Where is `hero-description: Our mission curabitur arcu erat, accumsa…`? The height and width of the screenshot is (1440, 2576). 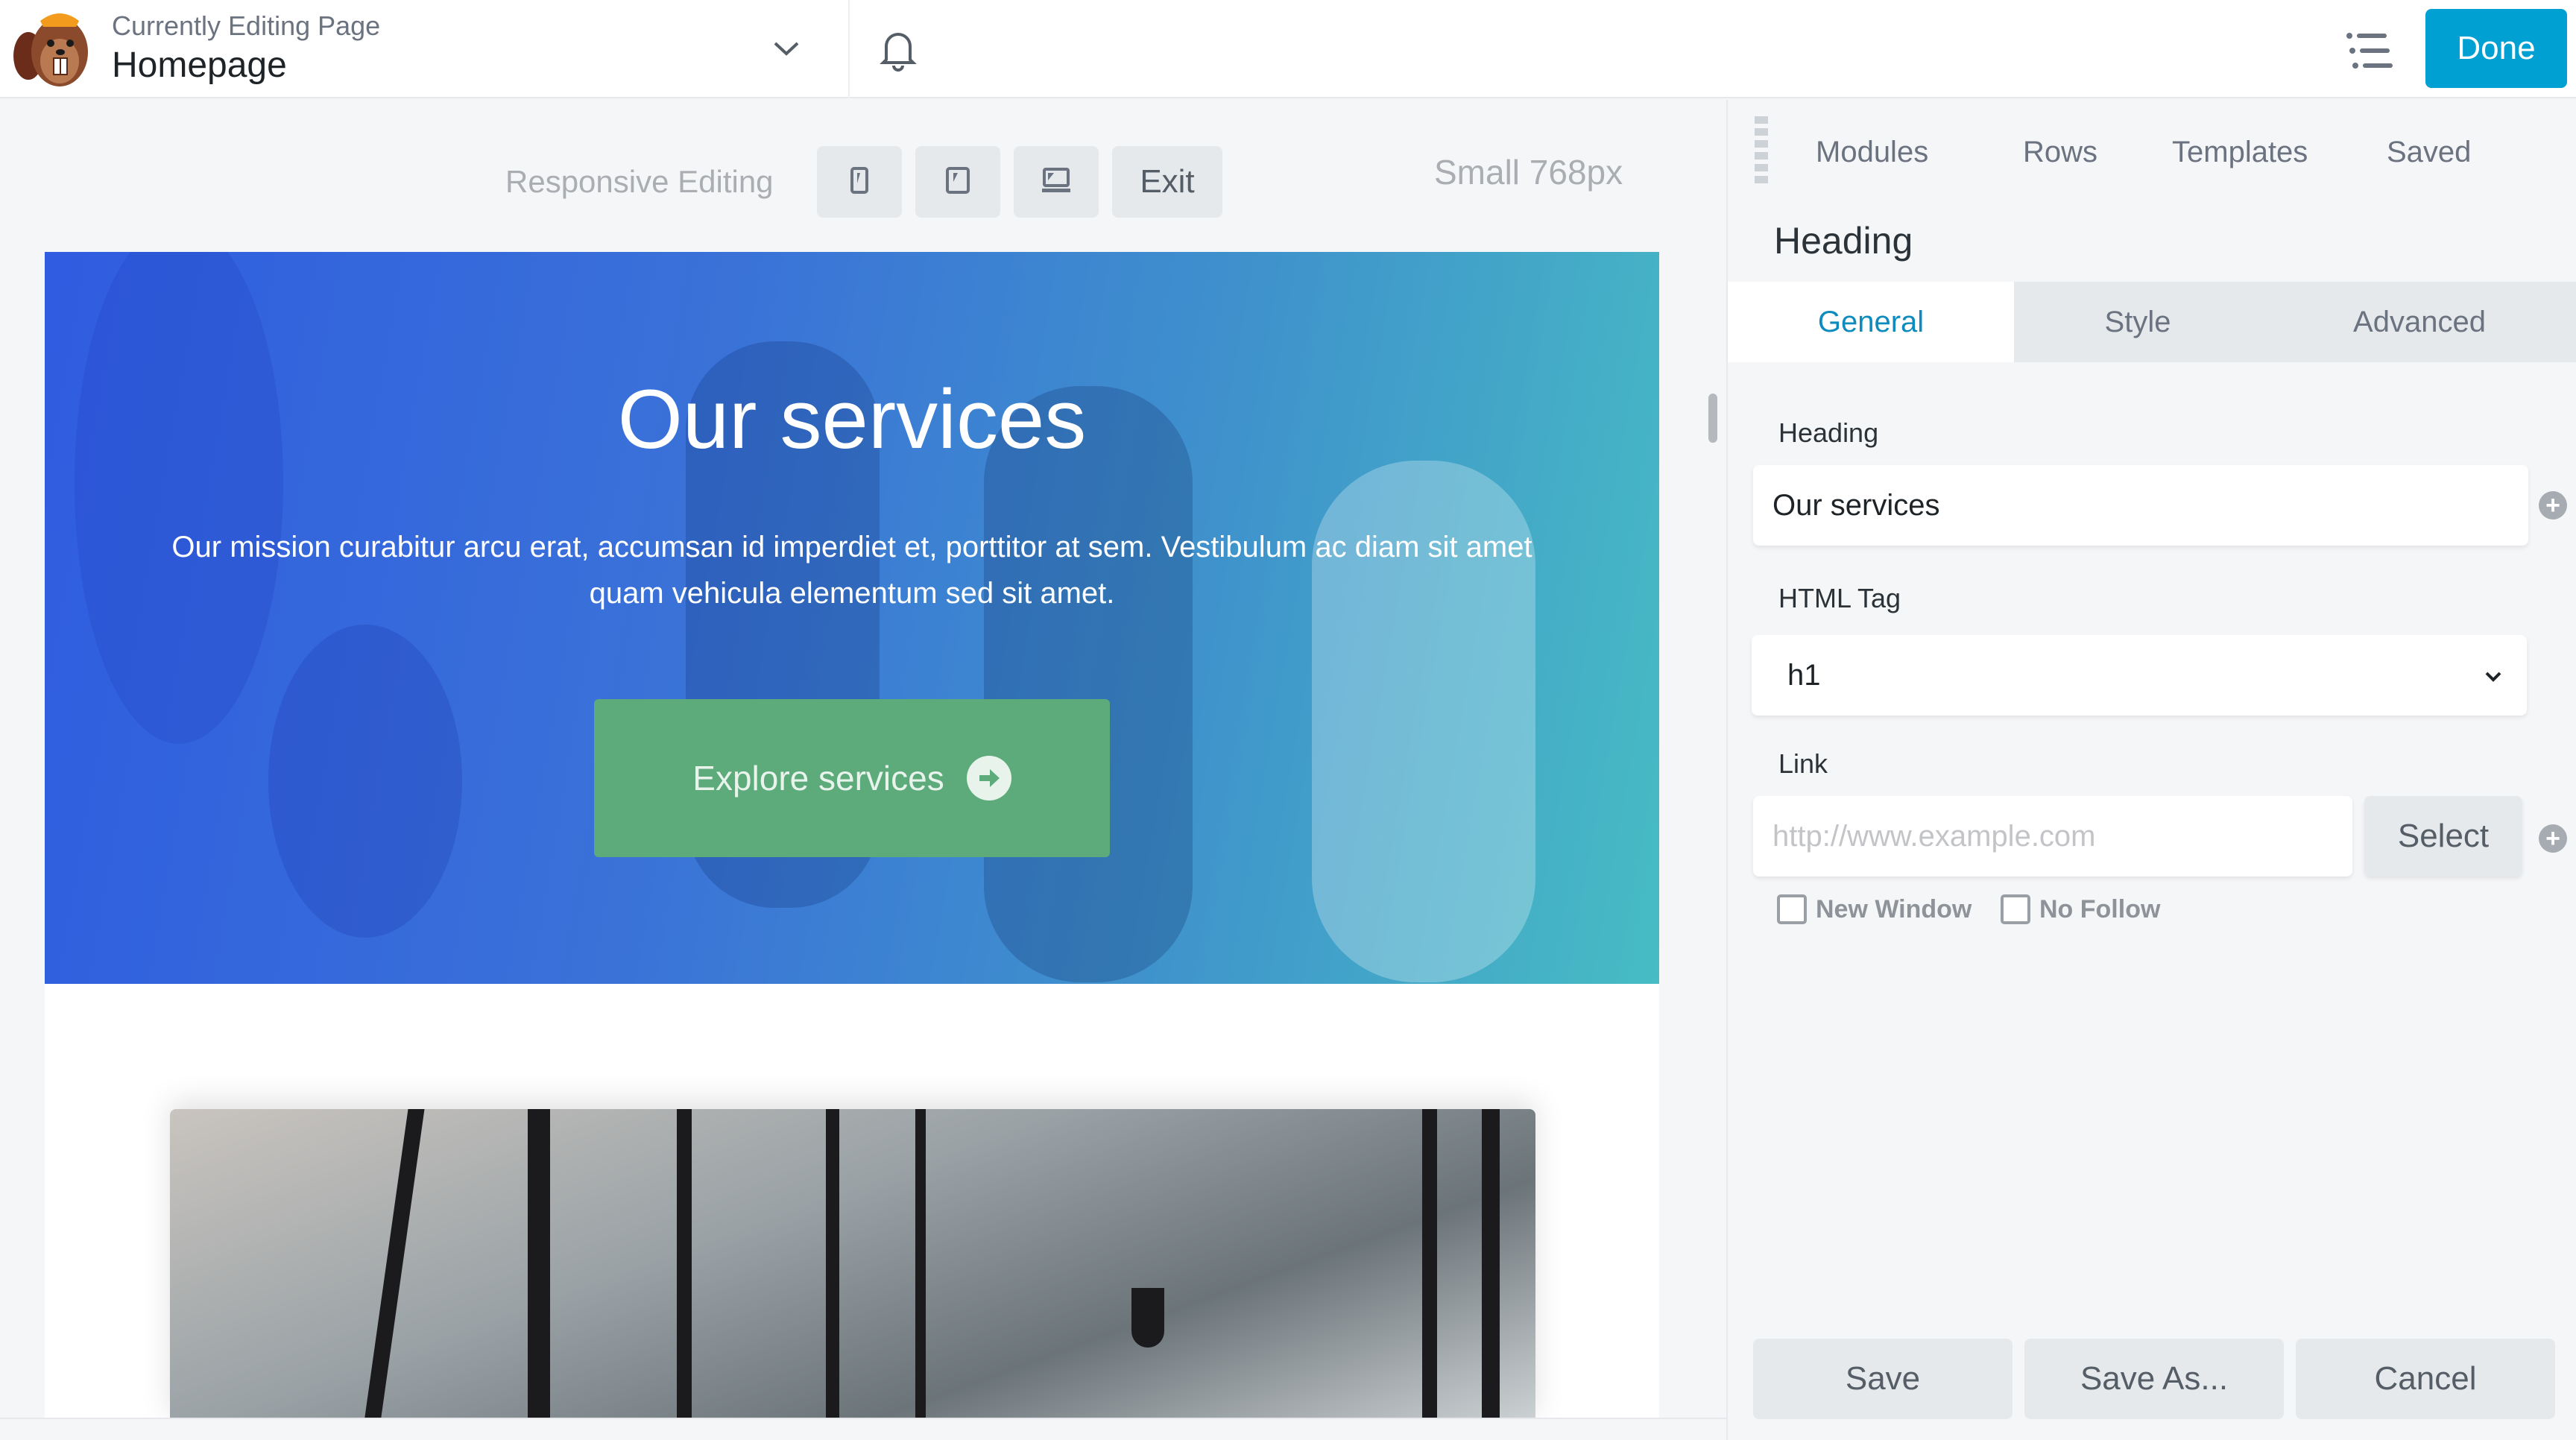
hero-description: Our mission curabitur arcu erat, accumsa… is located at coordinates (852, 570).